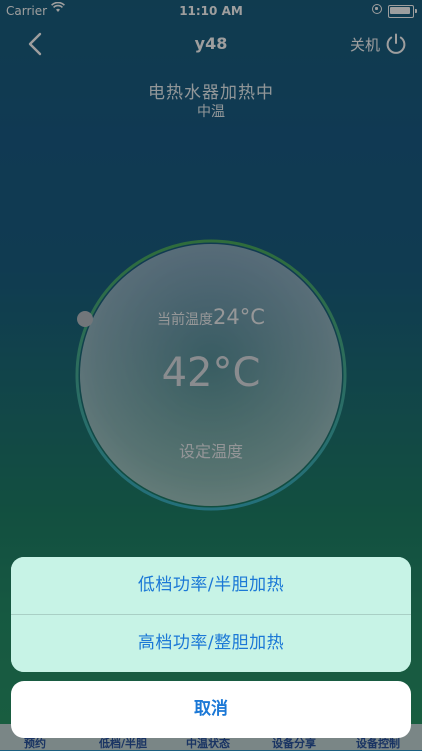  Describe the element at coordinates (211, 643) in the screenshot. I see `option-high-power-full-tank: 高档功率/整胆加热` at that location.